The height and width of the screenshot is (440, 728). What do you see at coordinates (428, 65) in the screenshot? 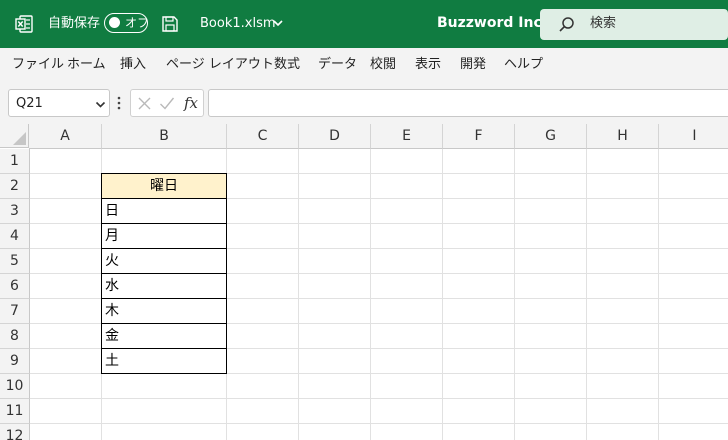
I see `tab-view: 表示` at bounding box center [428, 65].